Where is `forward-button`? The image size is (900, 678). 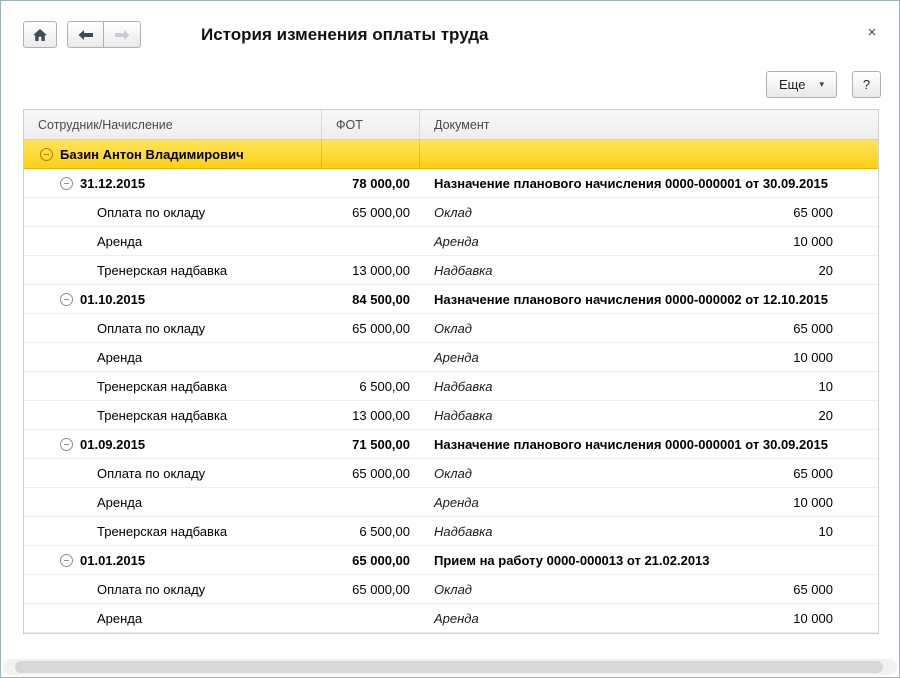 forward-button is located at coordinates (122, 34).